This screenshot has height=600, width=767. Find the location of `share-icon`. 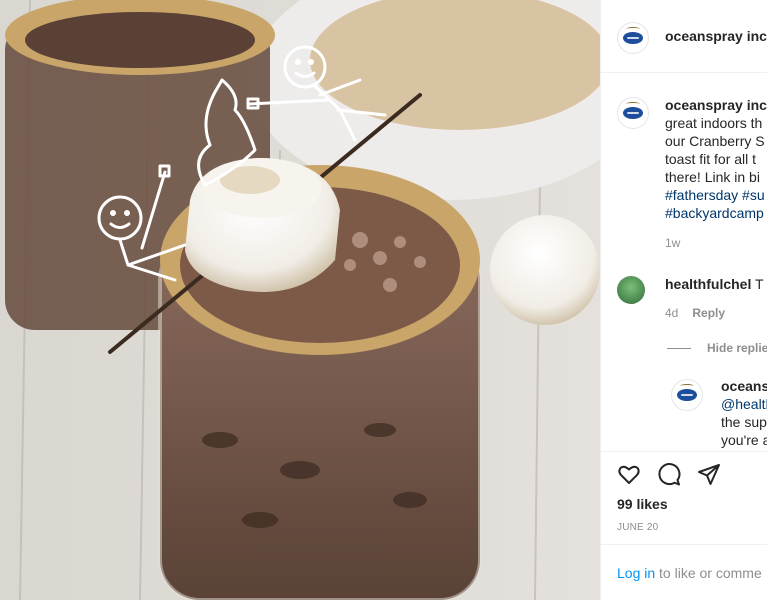

share-icon is located at coordinates (709, 474).